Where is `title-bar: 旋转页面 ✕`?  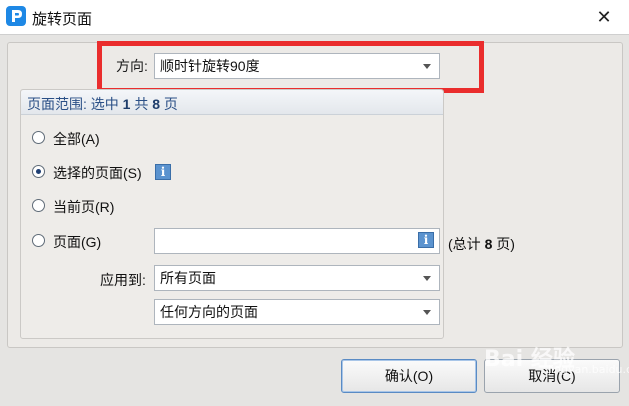 title-bar: 旋转页面 ✕ is located at coordinates (314, 17).